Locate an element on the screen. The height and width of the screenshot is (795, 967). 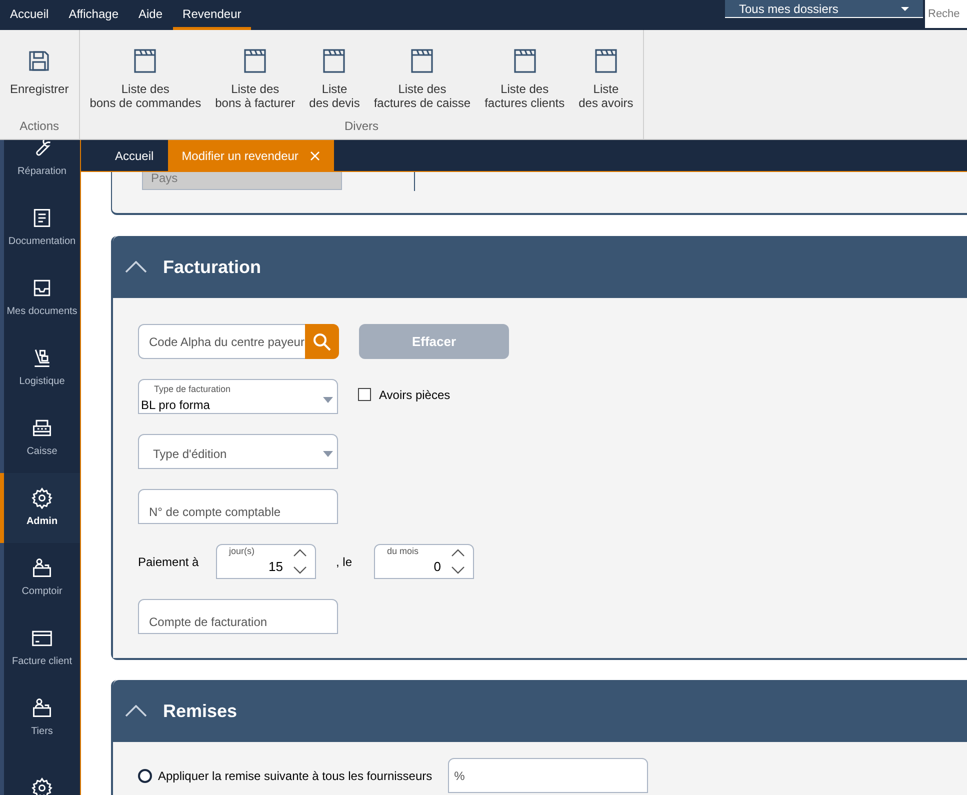
dropdown-field: Type de facturation BL pro forma is located at coordinates (238, 396).